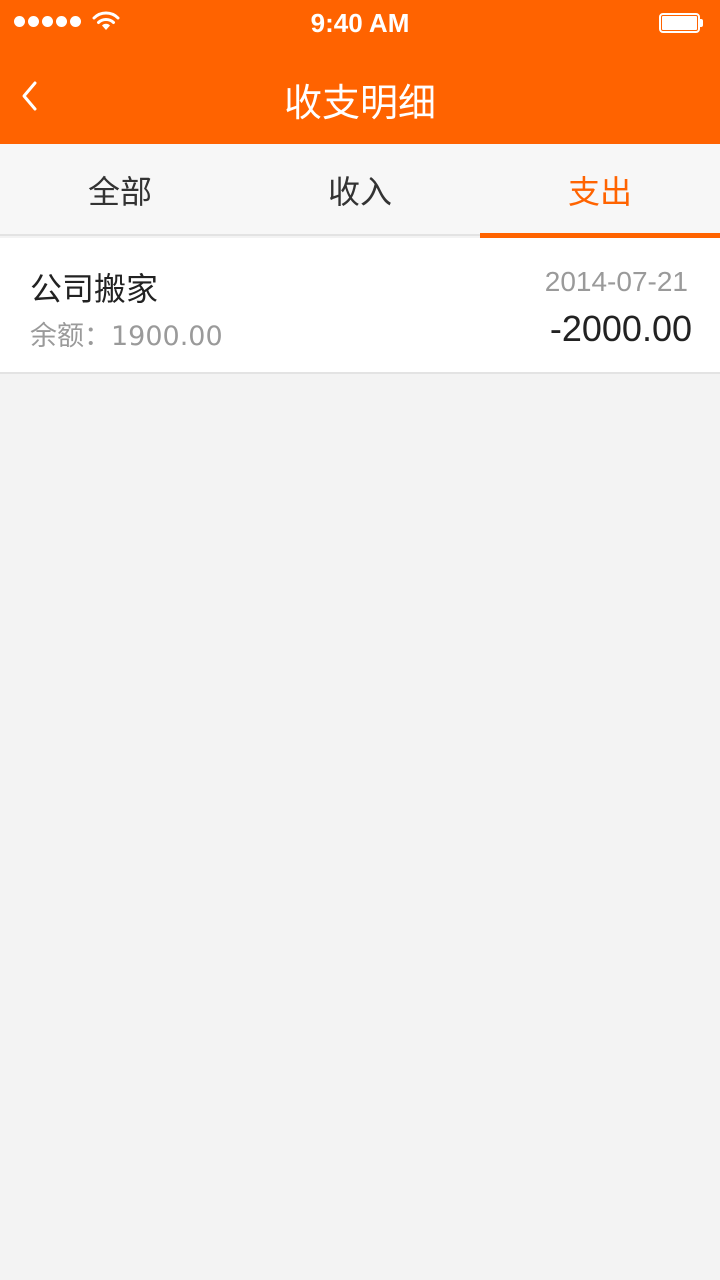 This screenshot has width=720, height=1280. What do you see at coordinates (167, 336) in the screenshot?
I see `balance-value: 1900.00` at bounding box center [167, 336].